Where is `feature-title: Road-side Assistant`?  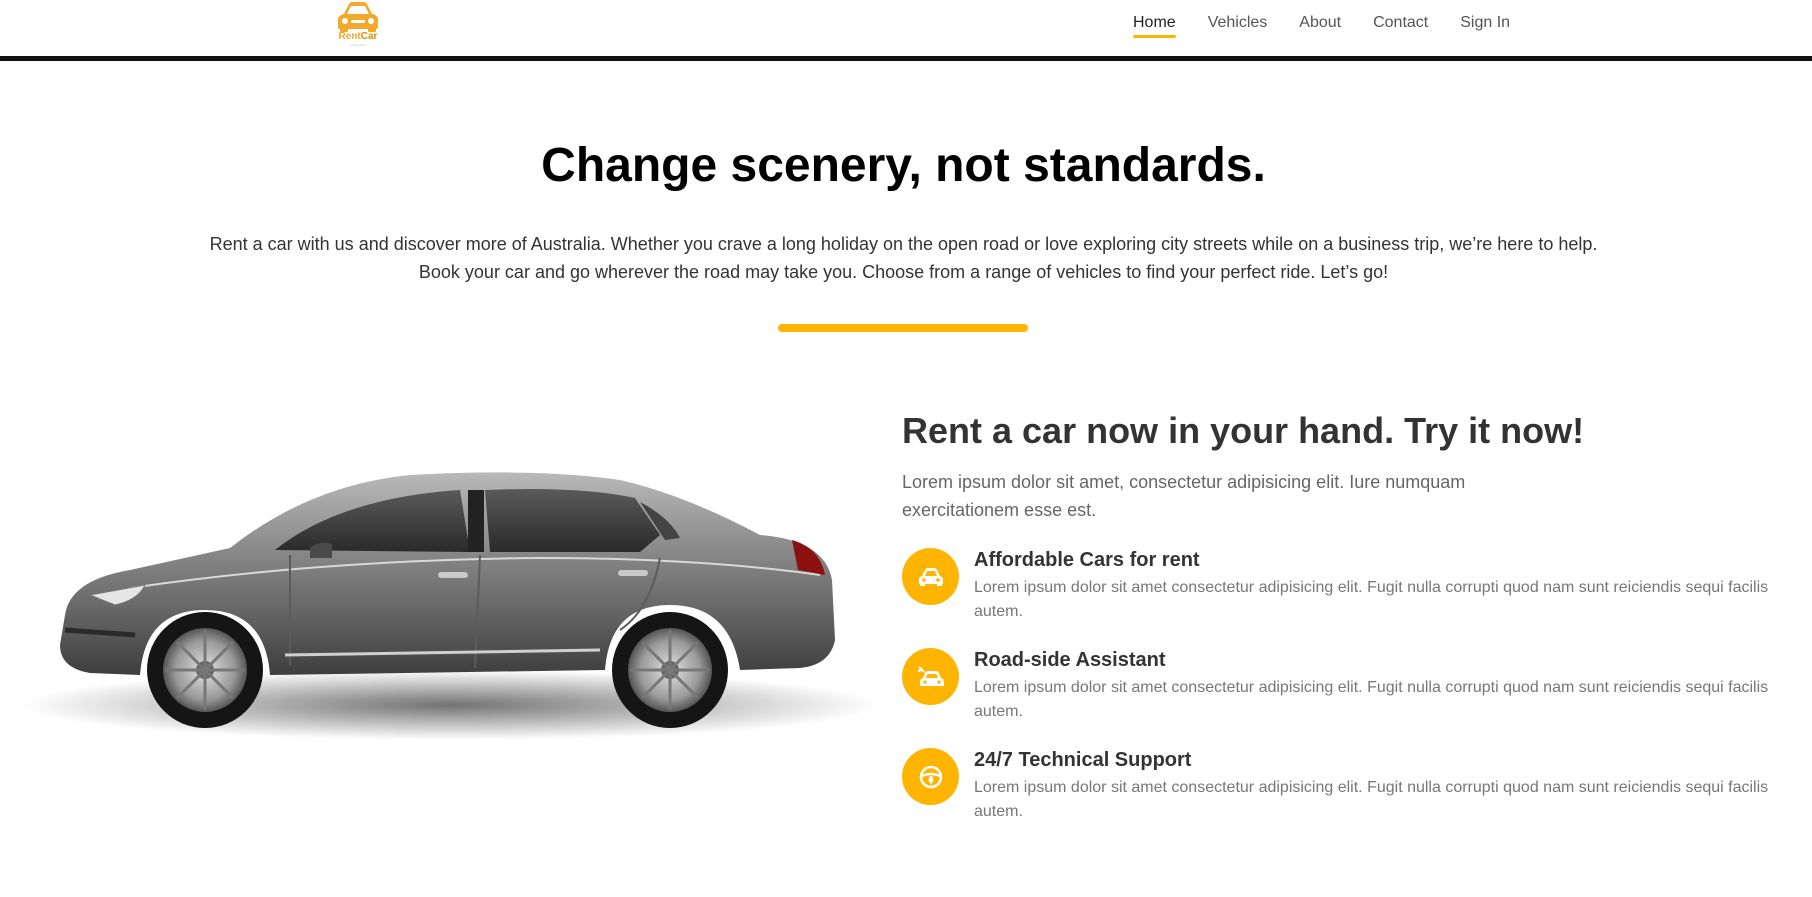
feature-title: Road-side Assistant is located at coordinates (1070, 660).